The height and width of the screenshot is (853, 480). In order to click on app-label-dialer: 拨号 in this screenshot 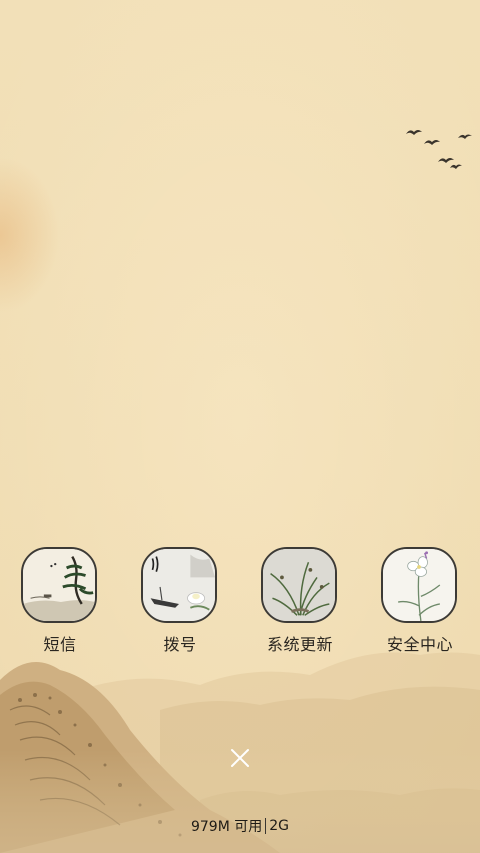, I will do `click(180, 644)`.